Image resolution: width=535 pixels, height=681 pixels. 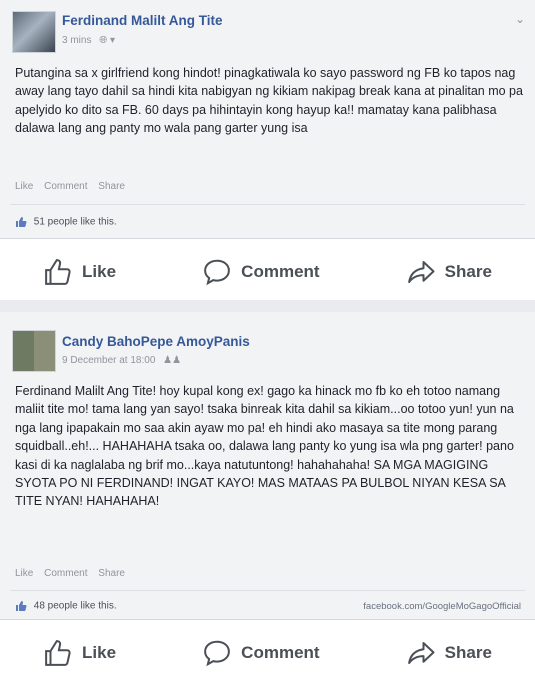 I want to click on globe-icon: 🌐︎ ▾, so click(x=107, y=40).